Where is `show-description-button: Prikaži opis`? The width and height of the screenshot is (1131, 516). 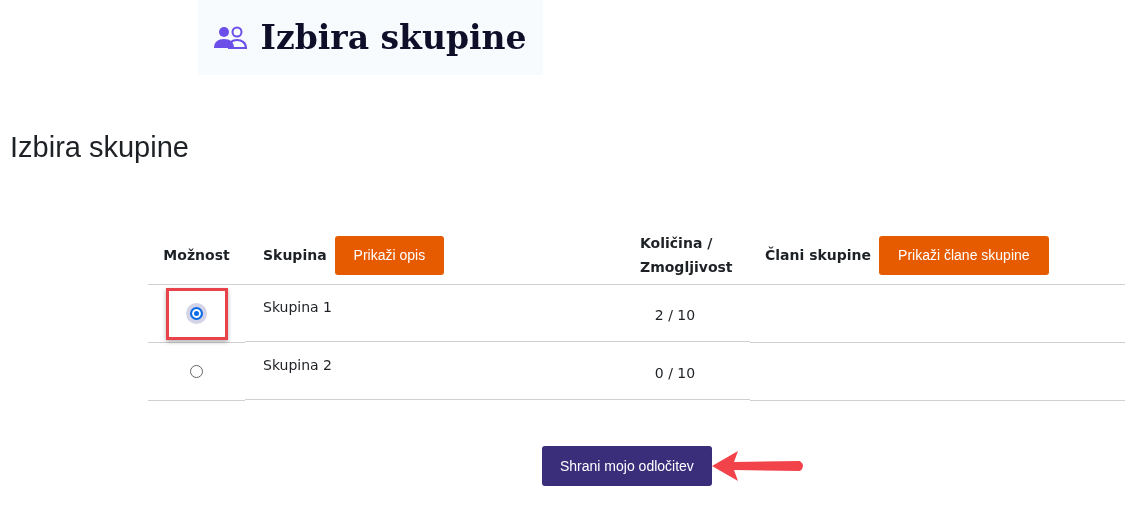
show-description-button: Prikaži opis is located at coordinates (389, 255).